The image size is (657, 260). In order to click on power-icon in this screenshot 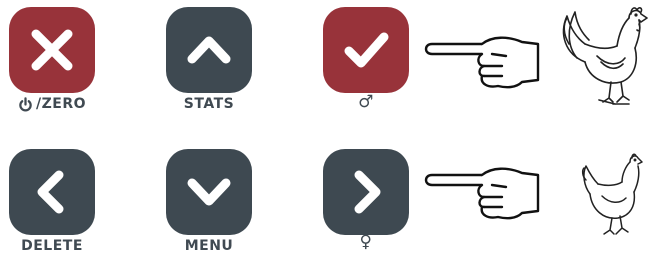, I will do `click(25, 103)`.